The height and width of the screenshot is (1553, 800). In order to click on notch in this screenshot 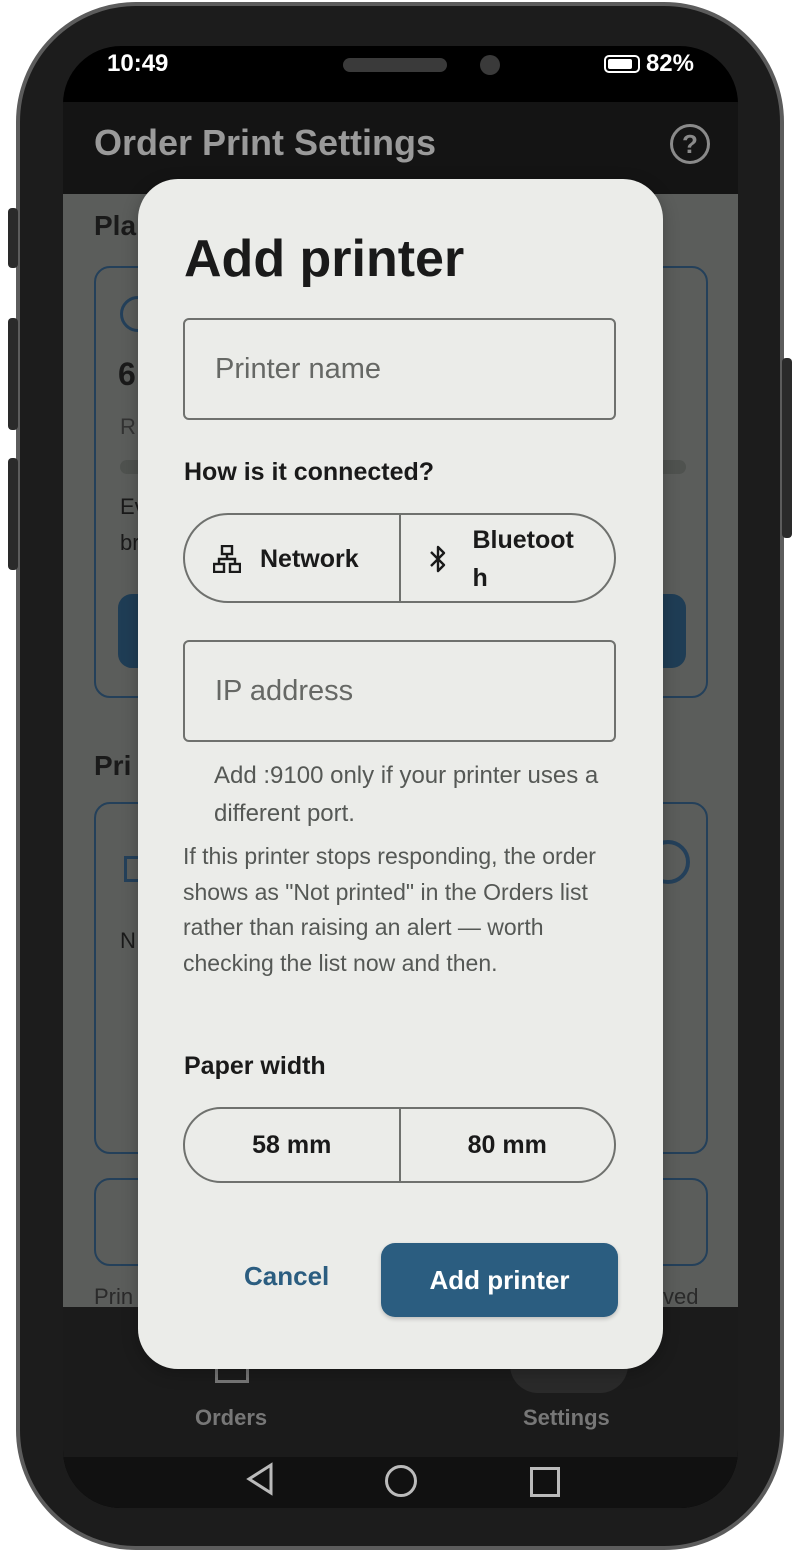, I will do `click(400, 73)`.